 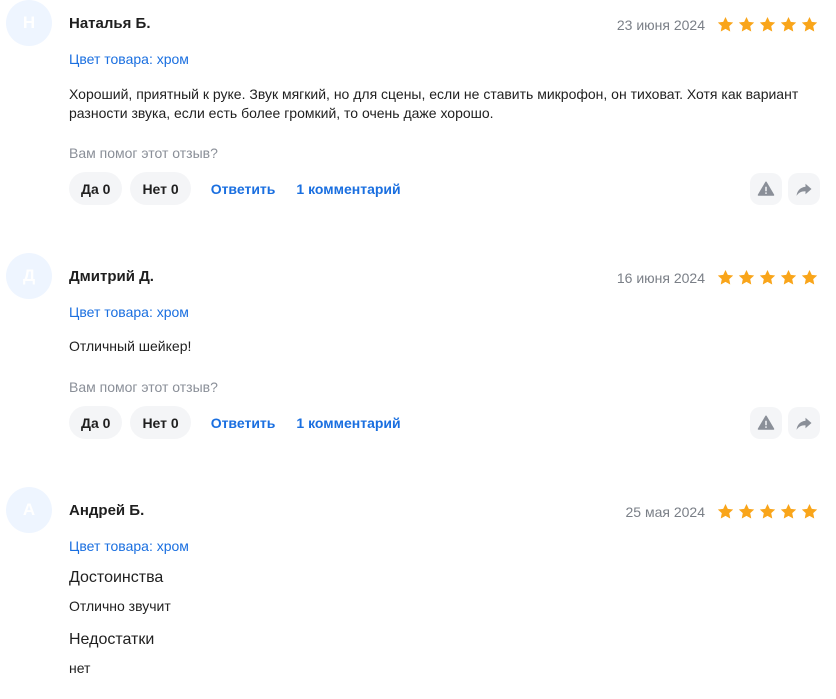 What do you see at coordinates (29, 276) in the screenshot?
I see `avatar: Д` at bounding box center [29, 276].